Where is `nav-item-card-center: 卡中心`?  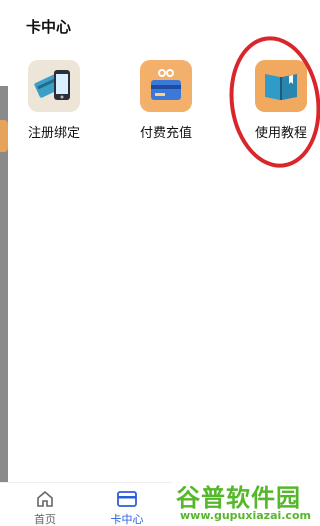
nav-item-card-center: 卡中心 is located at coordinates (127, 507).